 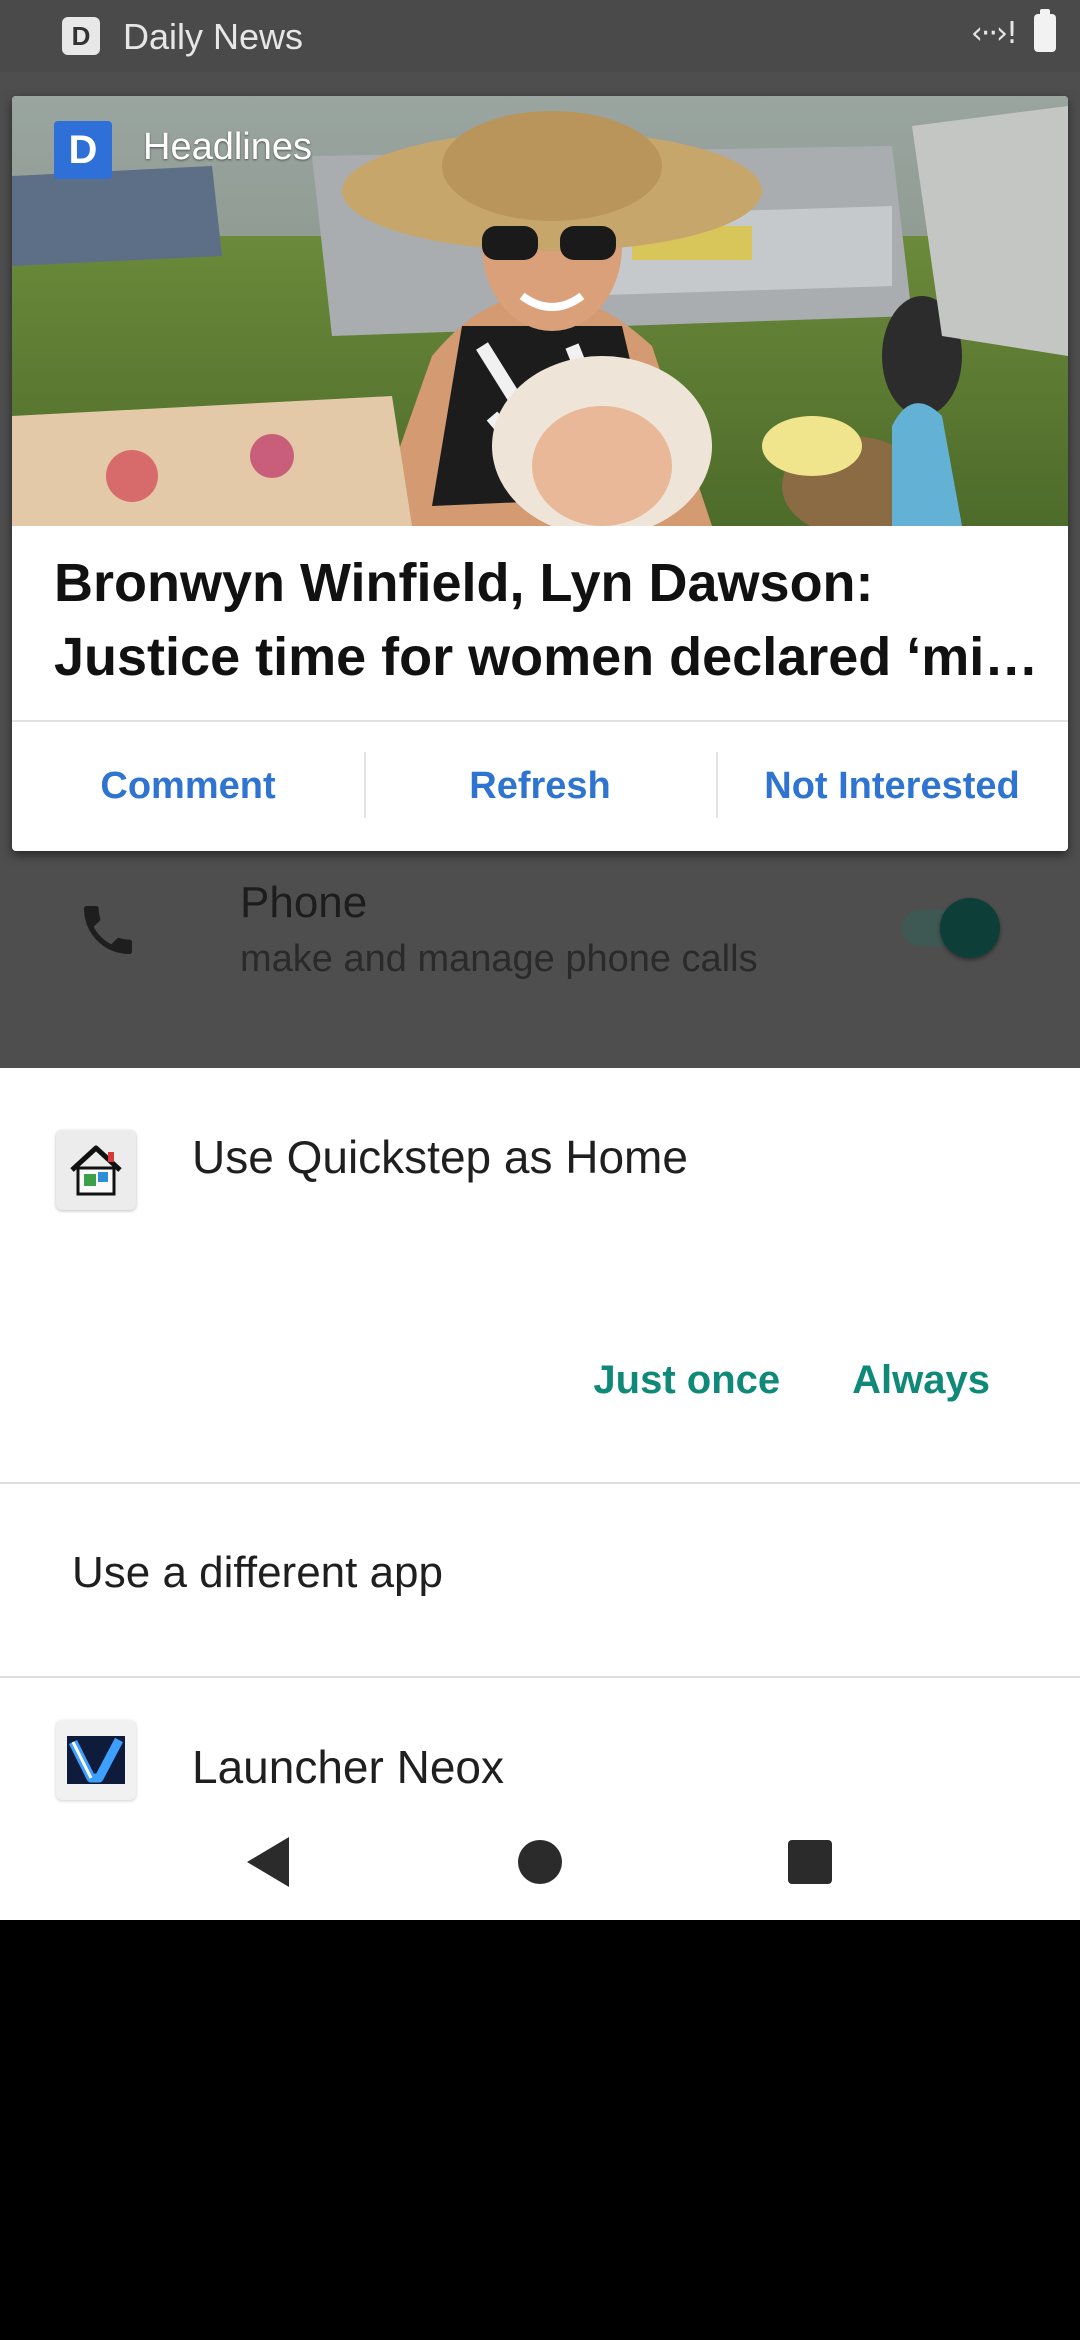 What do you see at coordinates (791, 1380) in the screenshot?
I see `chooser-buttons: Just once Always` at bounding box center [791, 1380].